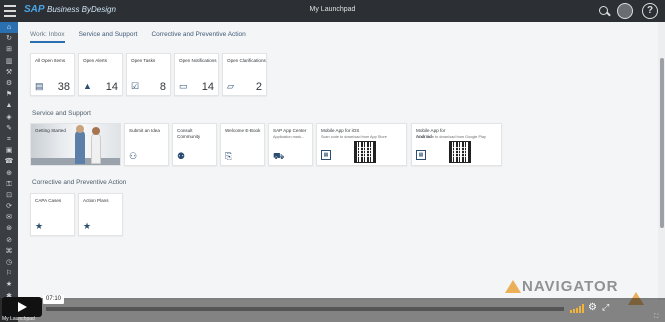  What do you see at coordinates (54, 299) in the screenshot?
I see `time-label: 07:10` at bounding box center [54, 299].